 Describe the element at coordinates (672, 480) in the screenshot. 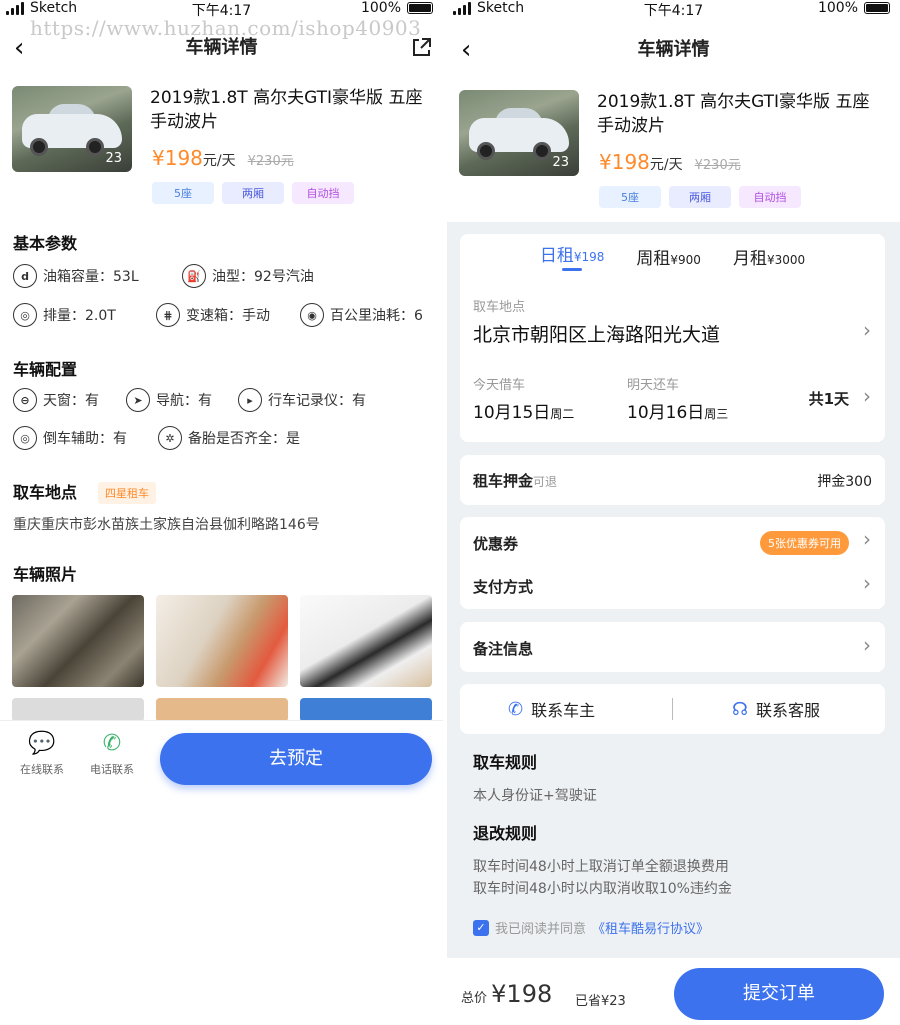

I see `deposit-panel: 租车押金可退 押金300` at that location.